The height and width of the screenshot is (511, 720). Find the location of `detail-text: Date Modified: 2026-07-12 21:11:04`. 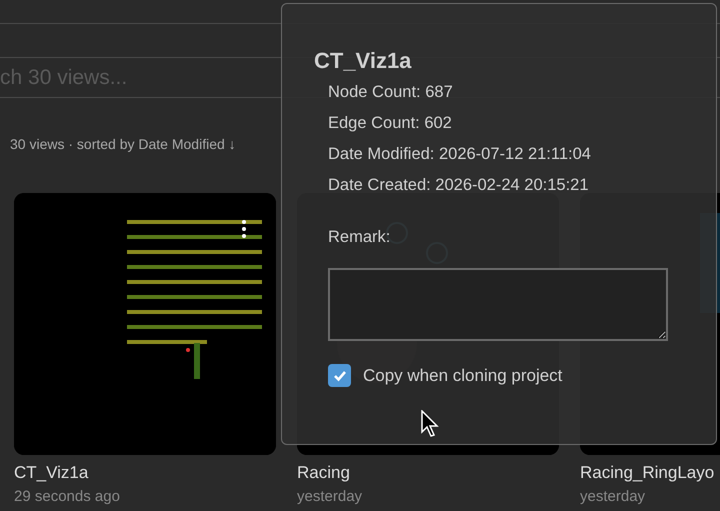

detail-text: Date Modified: 2026-07-12 21:11:04 is located at coordinates (460, 154).